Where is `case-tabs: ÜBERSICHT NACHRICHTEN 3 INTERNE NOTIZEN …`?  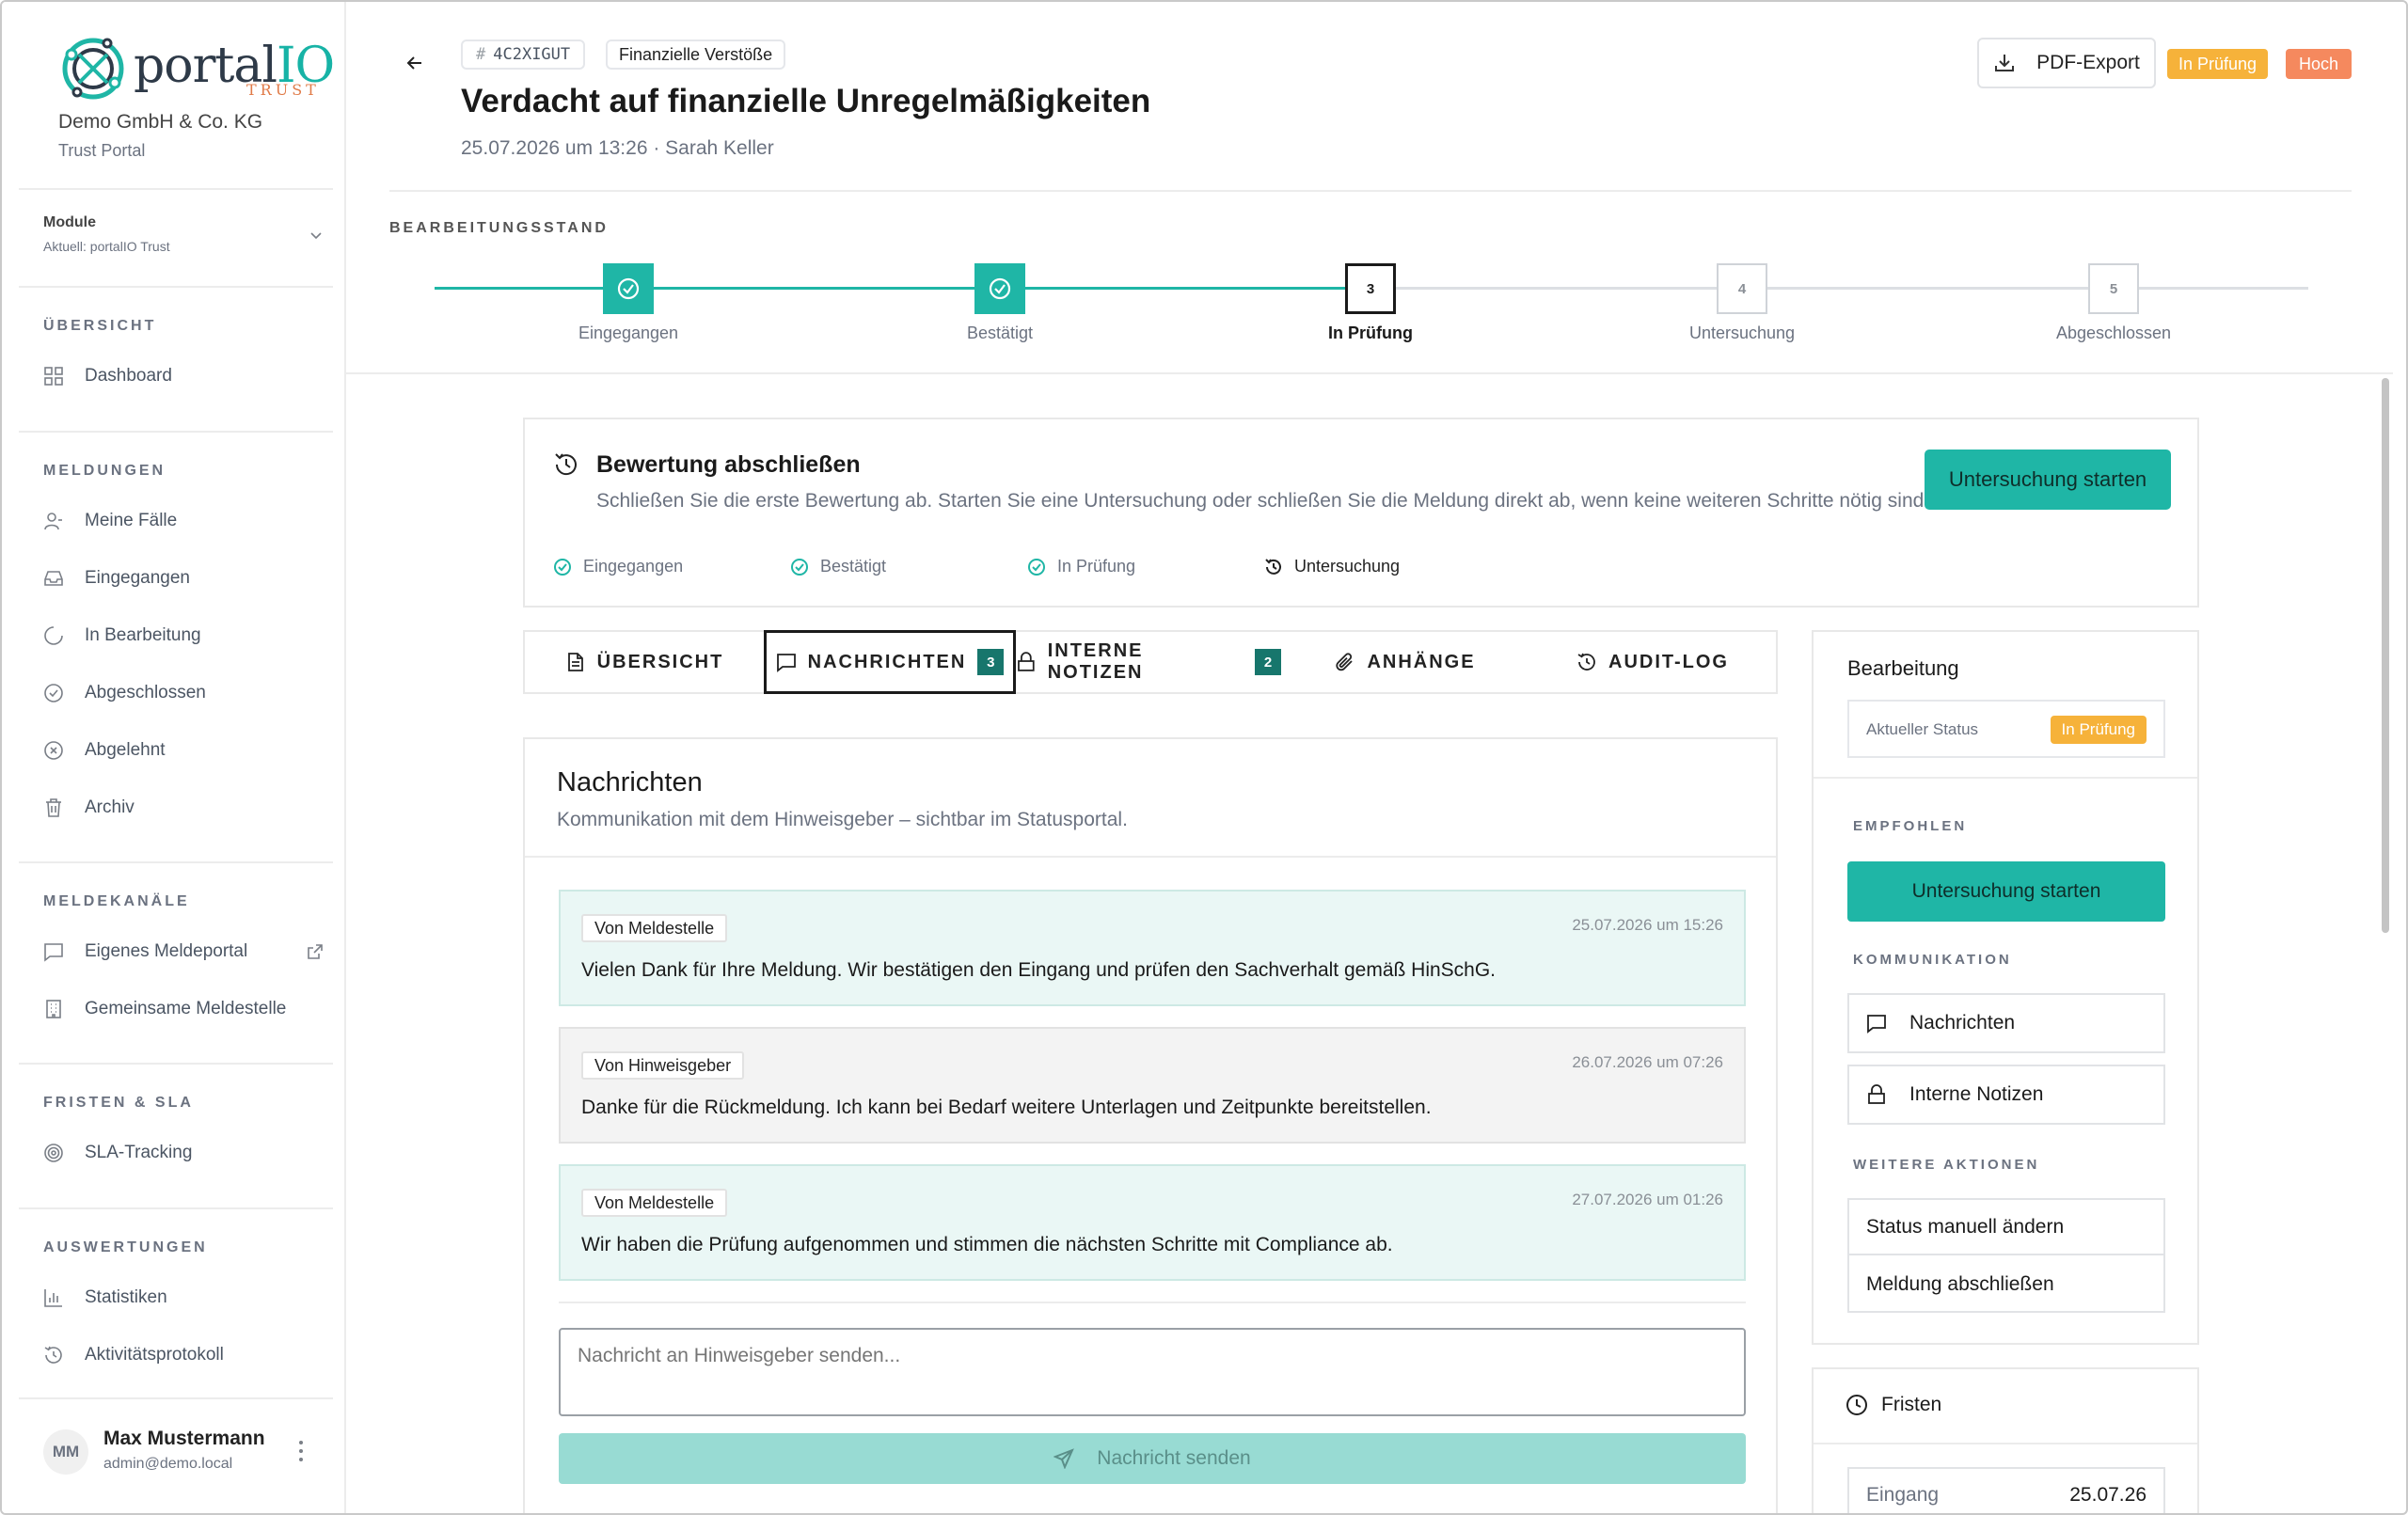
case-tabs: ÜBERSICHT NACHRICHTEN 3 INTERNE NOTIZEN … is located at coordinates (1151, 662).